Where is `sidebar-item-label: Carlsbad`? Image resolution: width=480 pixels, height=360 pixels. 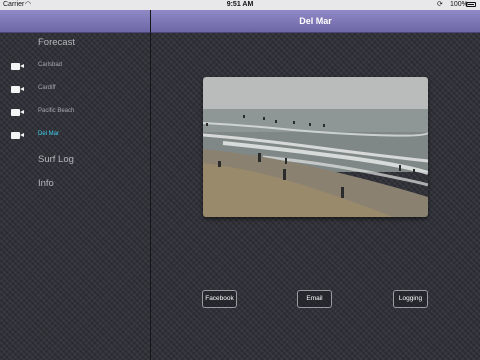 sidebar-item-label: Carlsbad is located at coordinates (50, 65).